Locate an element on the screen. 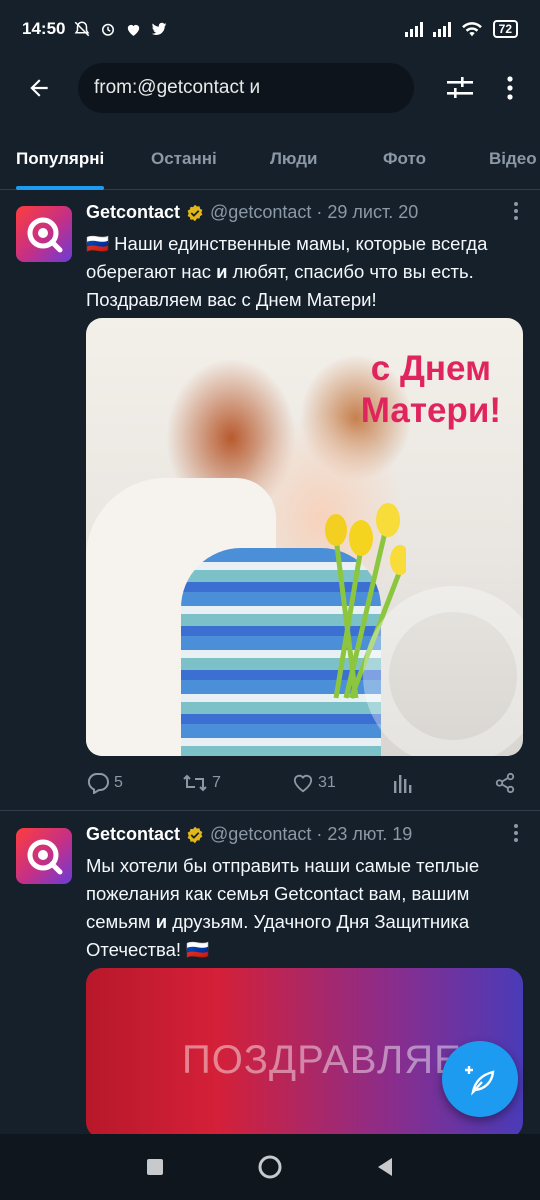  status-notification-icons is located at coordinates (120, 29).